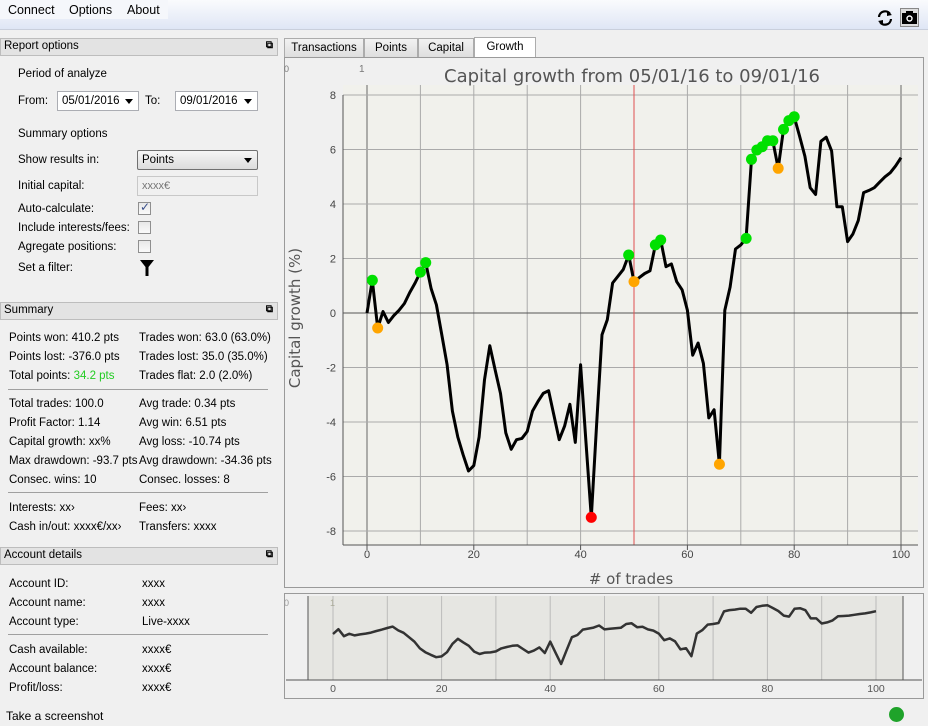 The height and width of the screenshot is (726, 928). Describe the element at coordinates (333, 205) in the screenshot. I see `y-tick-label: 4` at that location.